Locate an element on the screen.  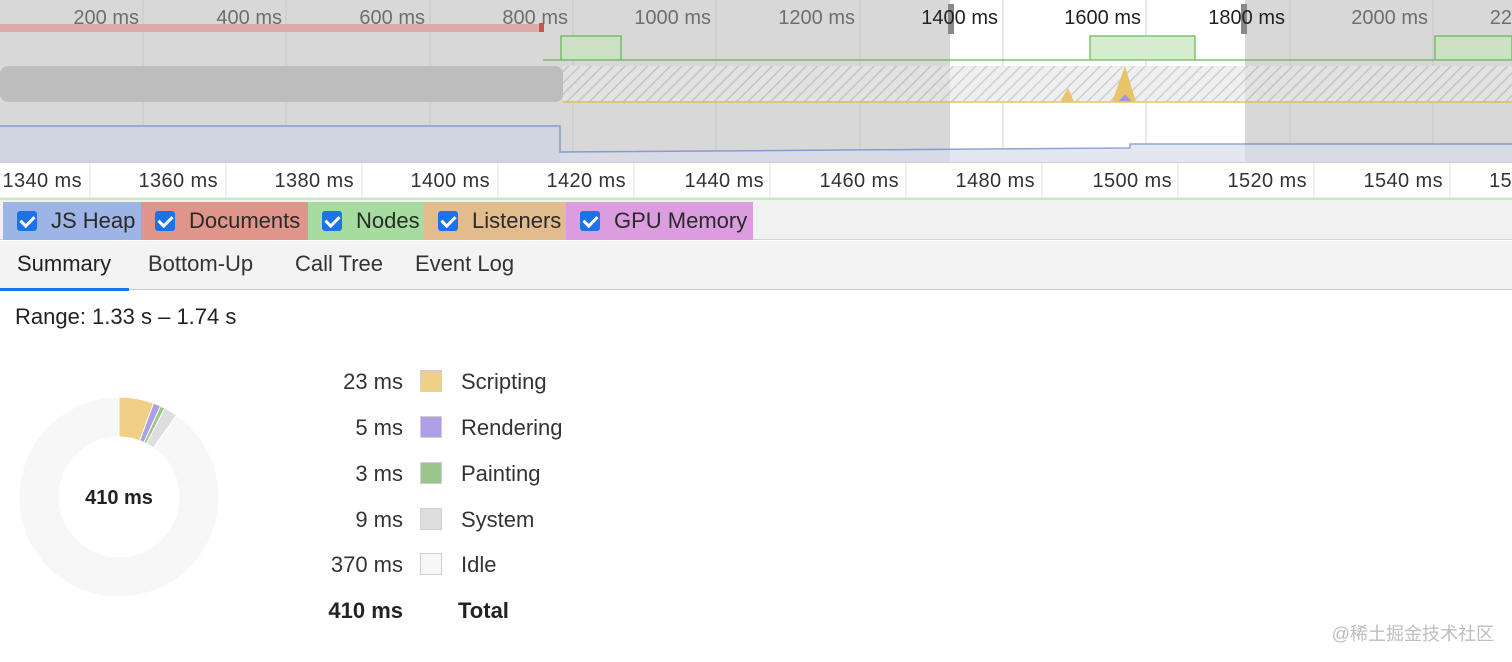
overview-tick-label: 1200 ms is located at coordinates (816, 18).